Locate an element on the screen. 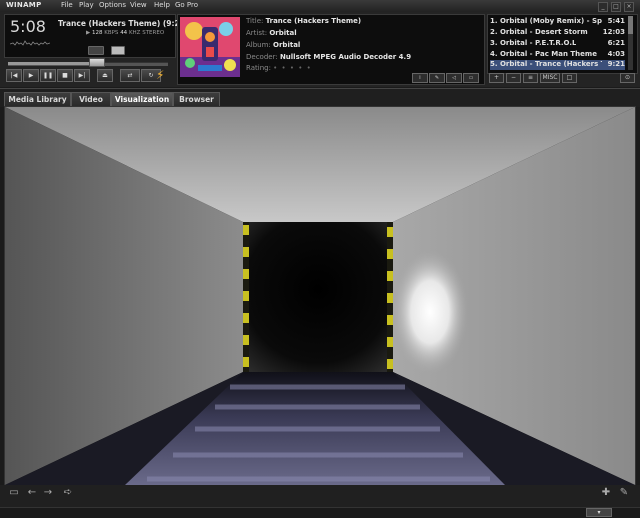  menu-go-pro: Go Pro is located at coordinates (186, 5).